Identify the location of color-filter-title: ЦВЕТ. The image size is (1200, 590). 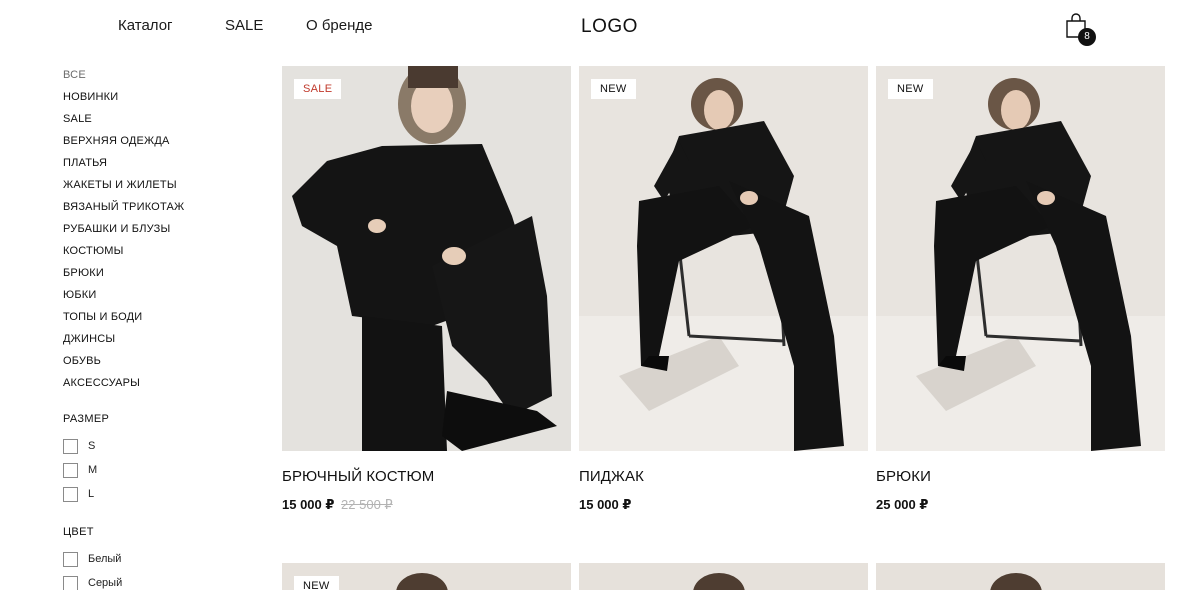
(78, 532).